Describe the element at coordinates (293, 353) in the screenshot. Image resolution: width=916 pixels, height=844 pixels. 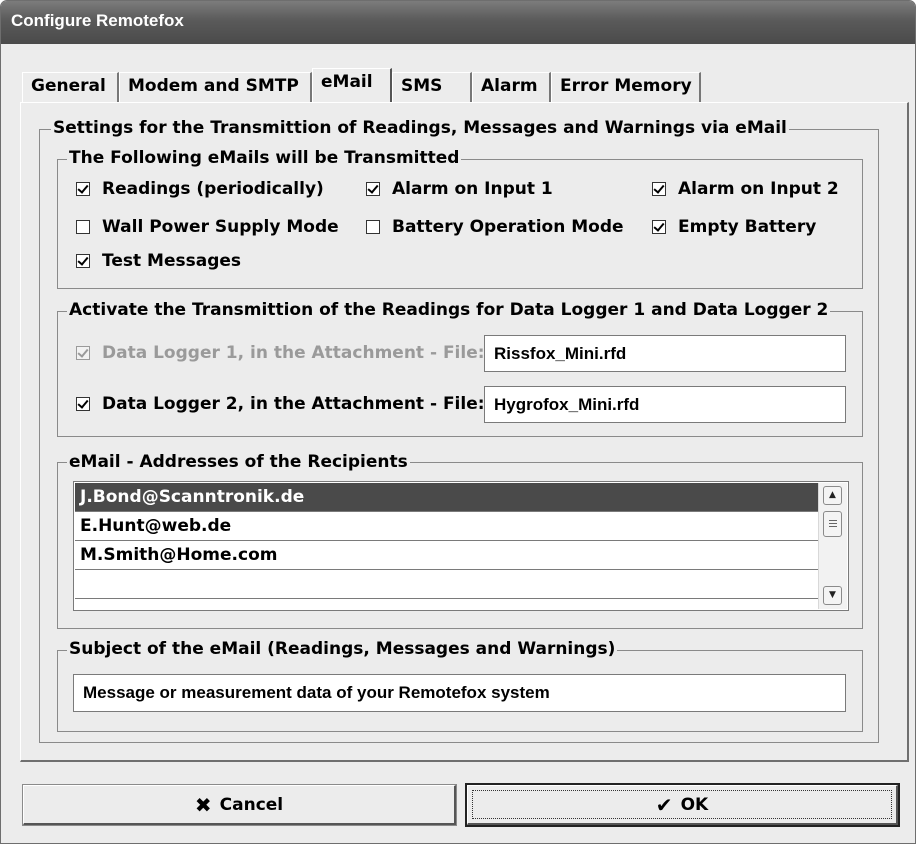
I see `checkbox-label: Data Logger 1, in the Attachment - File:` at that location.